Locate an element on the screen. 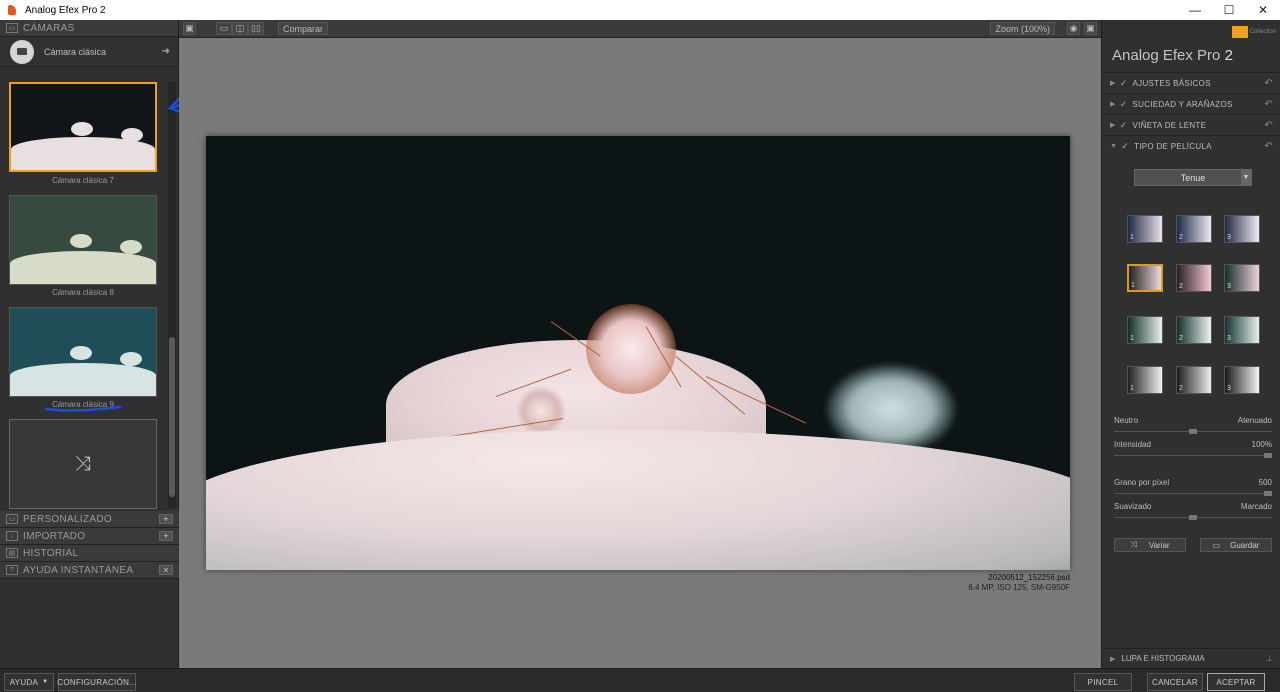  section-tipo-pelicula: ▼ ✓ TIPO DE PELÍCULA ↶ is located at coordinates (1191, 145).